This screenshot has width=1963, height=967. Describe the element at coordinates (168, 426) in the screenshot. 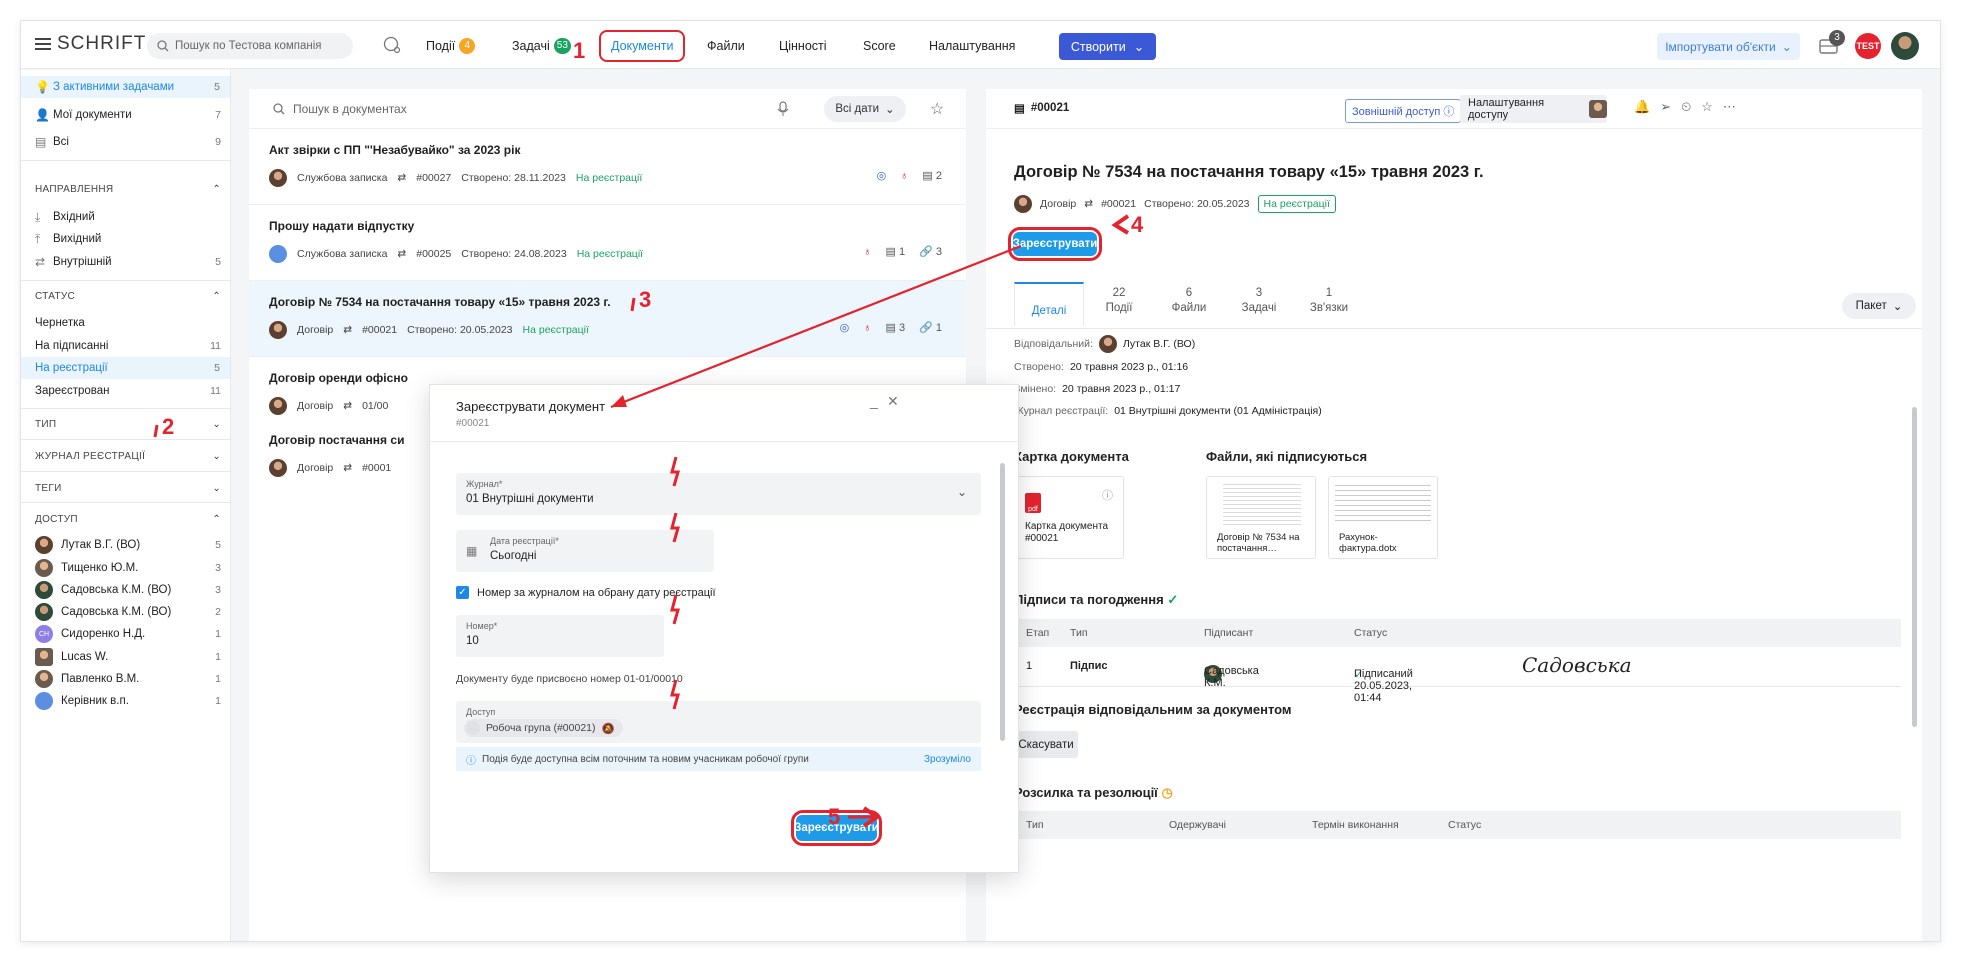

I see `annotation-label: 2` at that location.